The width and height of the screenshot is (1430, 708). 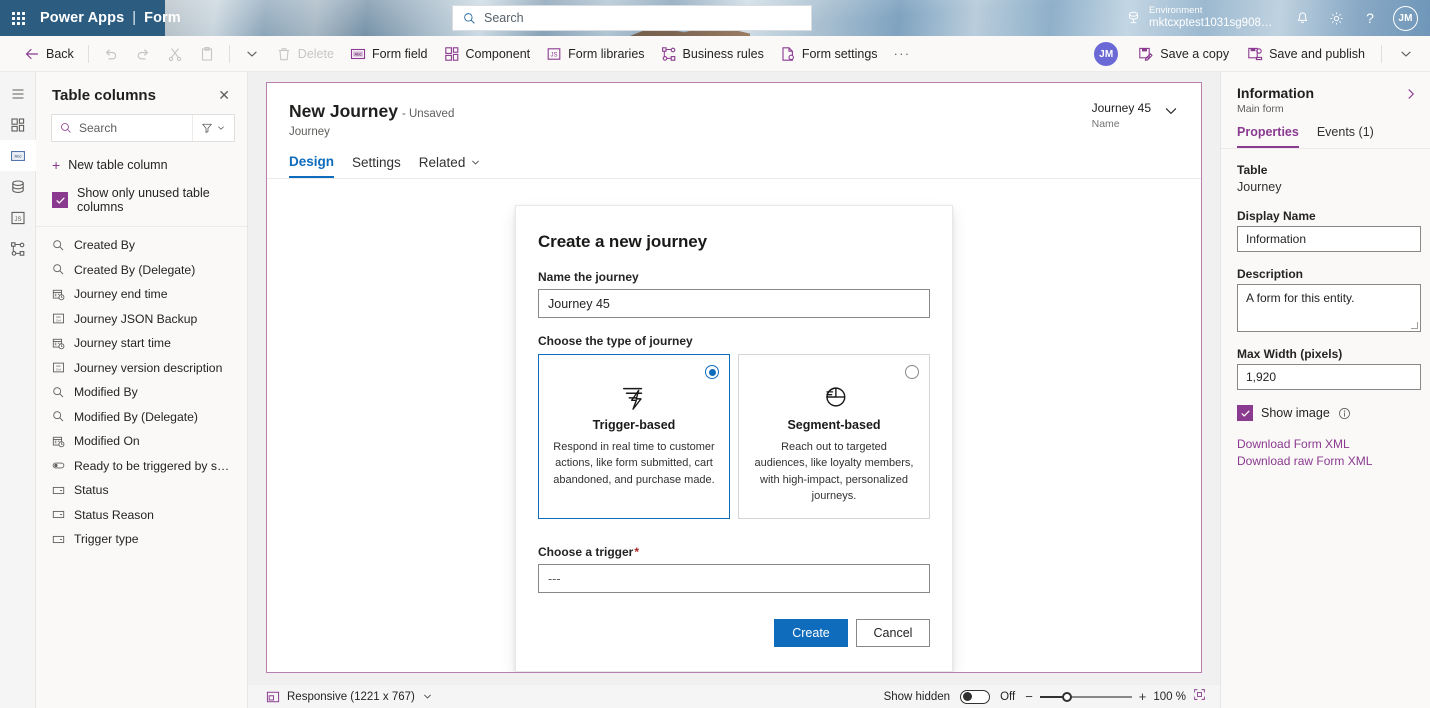 I want to click on radio-trigger-based, so click(x=712, y=372).